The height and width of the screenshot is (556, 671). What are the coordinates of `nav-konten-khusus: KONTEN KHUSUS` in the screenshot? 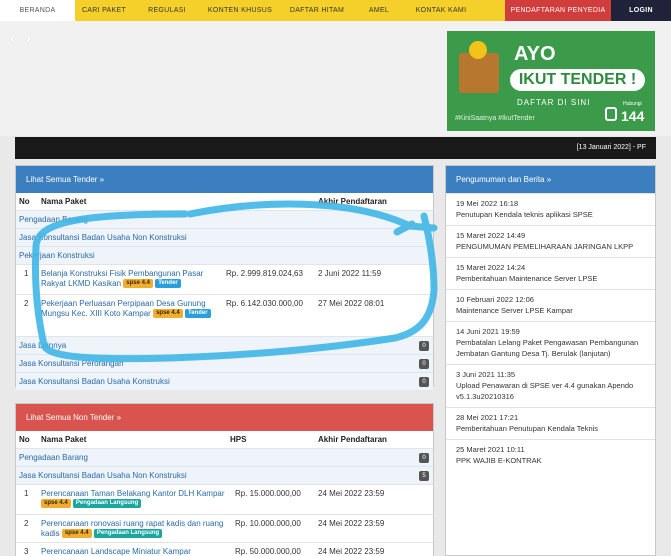 It's located at (240, 10).